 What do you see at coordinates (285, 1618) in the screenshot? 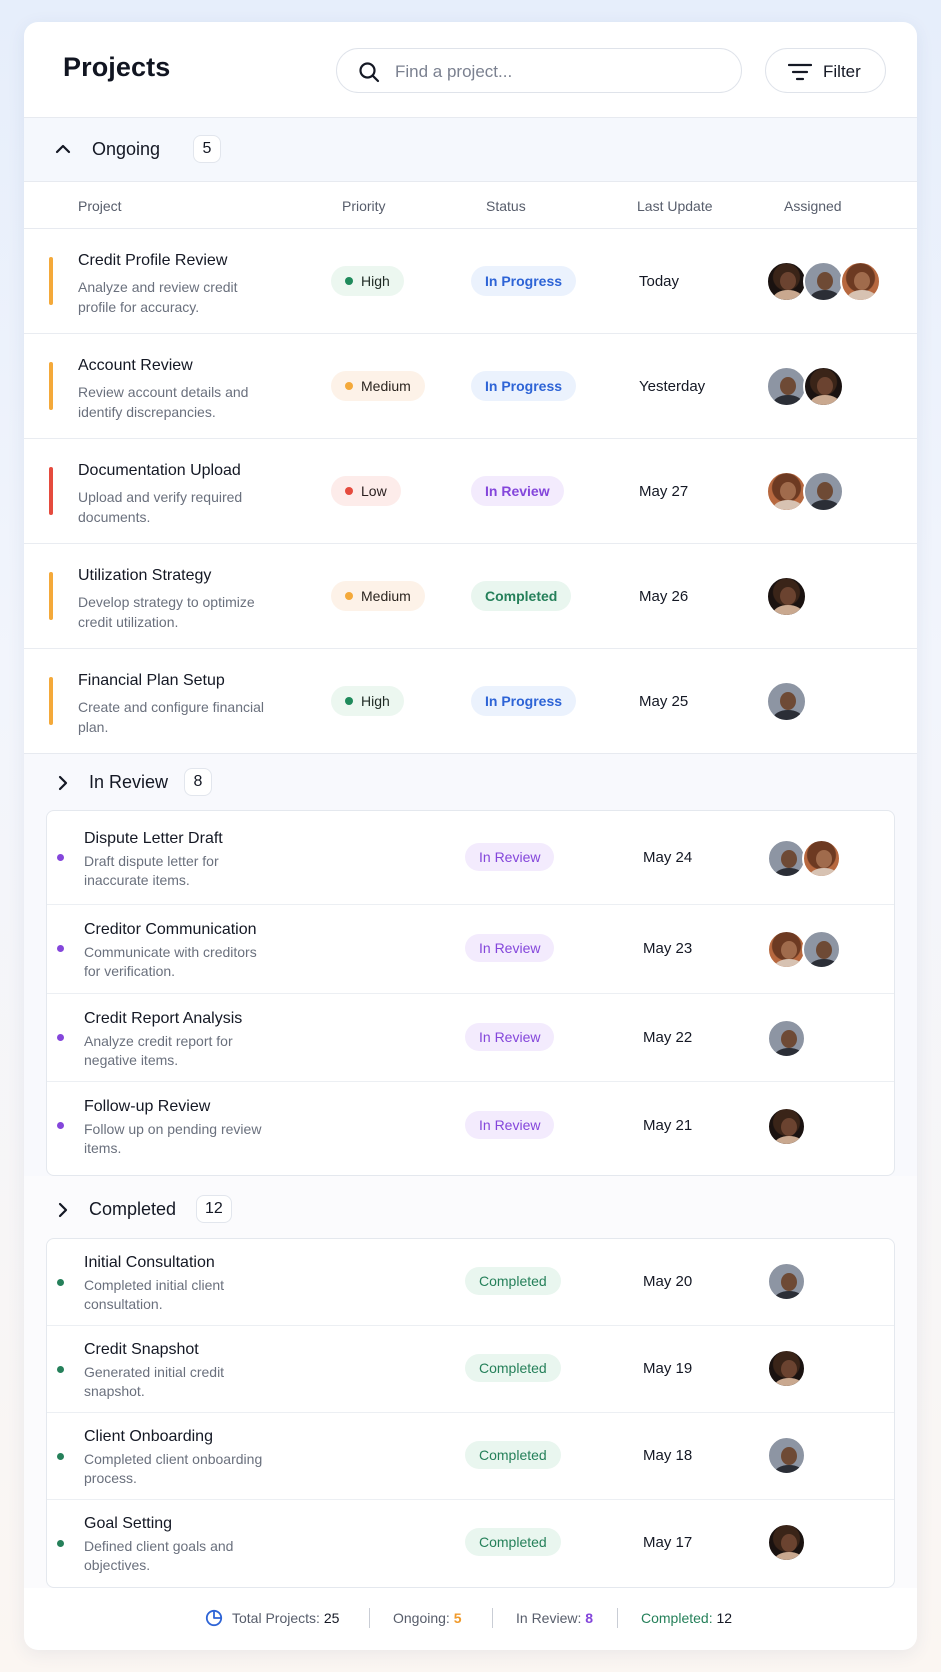
I see `summary-total: Total Projects: 25` at bounding box center [285, 1618].